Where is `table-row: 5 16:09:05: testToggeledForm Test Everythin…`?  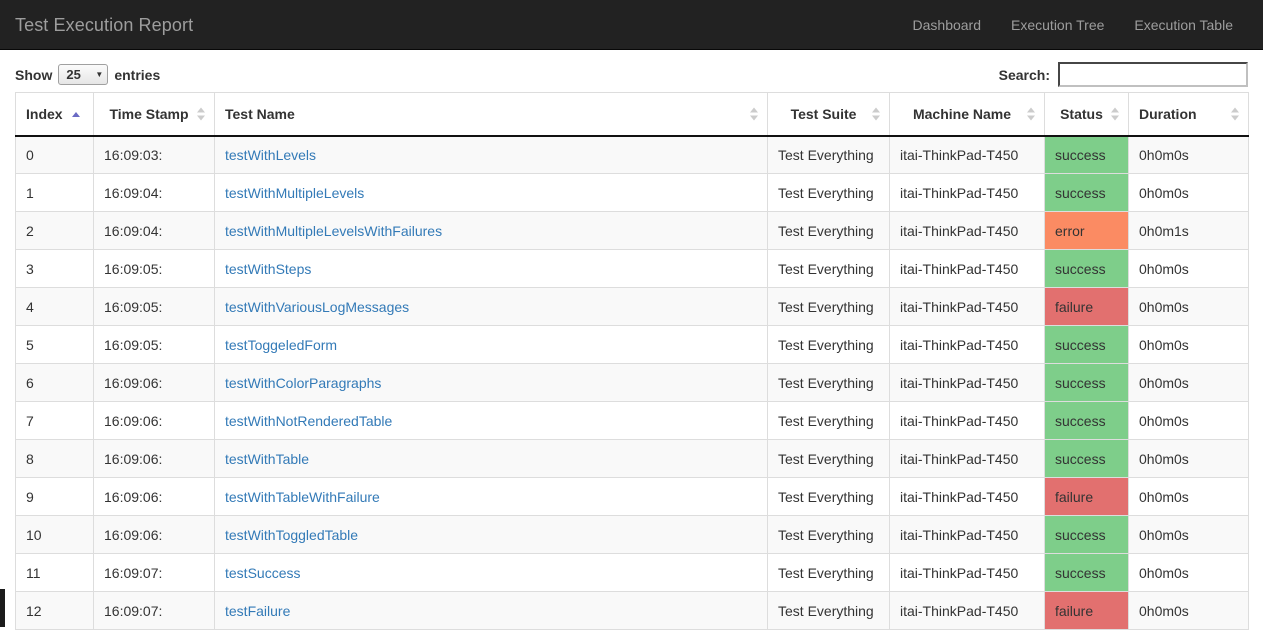 table-row: 5 16:09:05: testToggeledForm Test Everythin… is located at coordinates (632, 344).